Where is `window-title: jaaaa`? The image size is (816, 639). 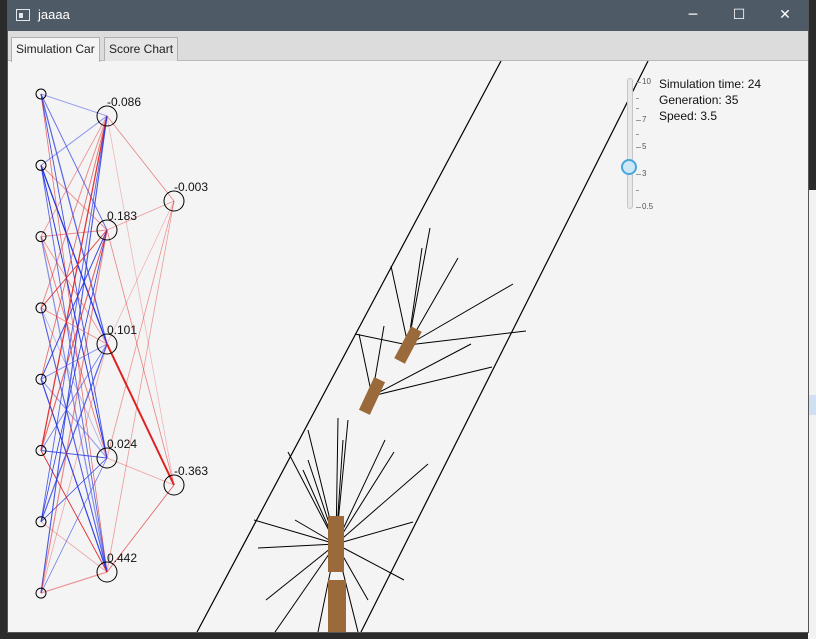
window-title: jaaaa is located at coordinates (54, 14).